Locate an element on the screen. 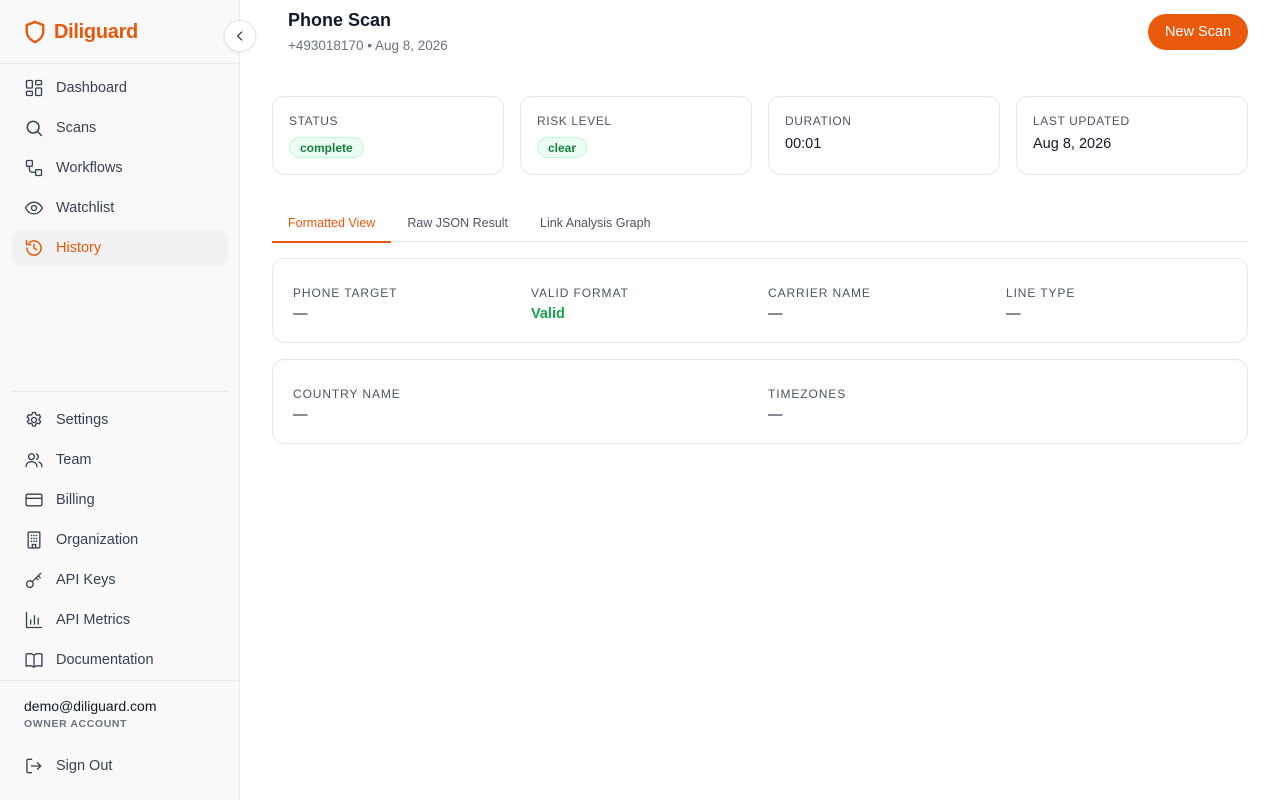 This screenshot has width=1280, height=800. new-scan-button: New Scan is located at coordinates (1198, 32).